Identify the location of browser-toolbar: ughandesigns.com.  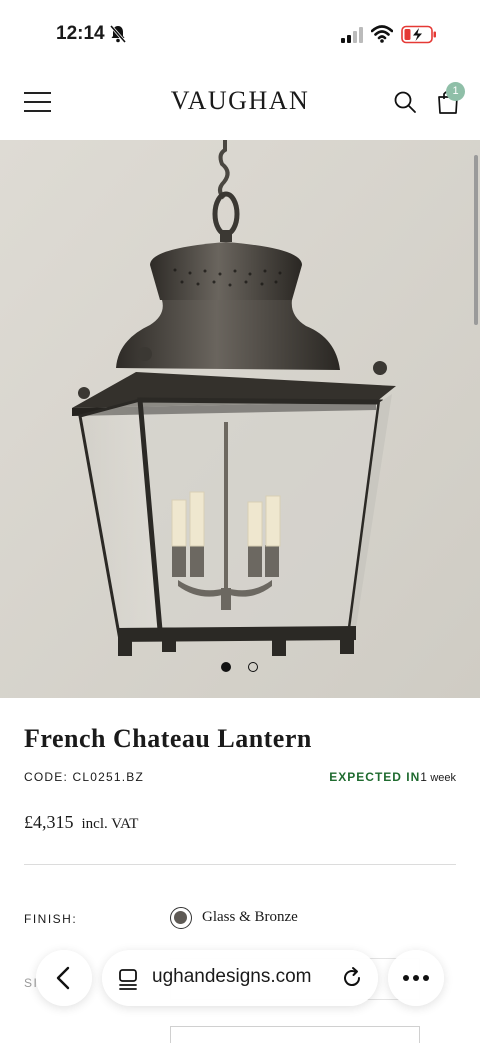
(240, 976).